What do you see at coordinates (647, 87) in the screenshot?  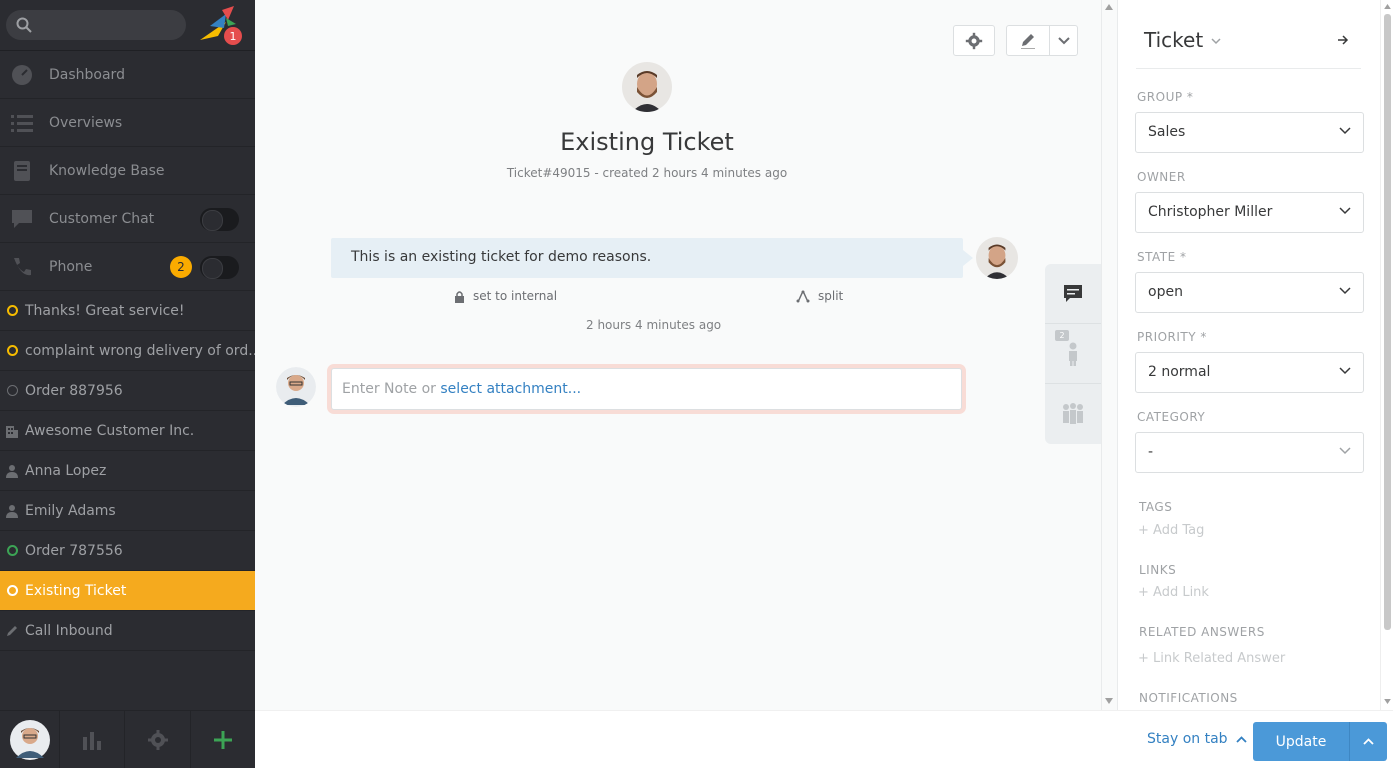 I see `agent-avatar` at bounding box center [647, 87].